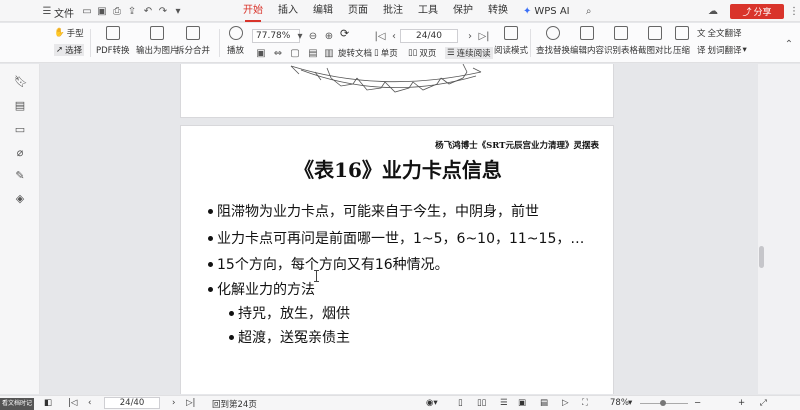  I want to click on attachment-icon: ⌀, so click(20, 153).